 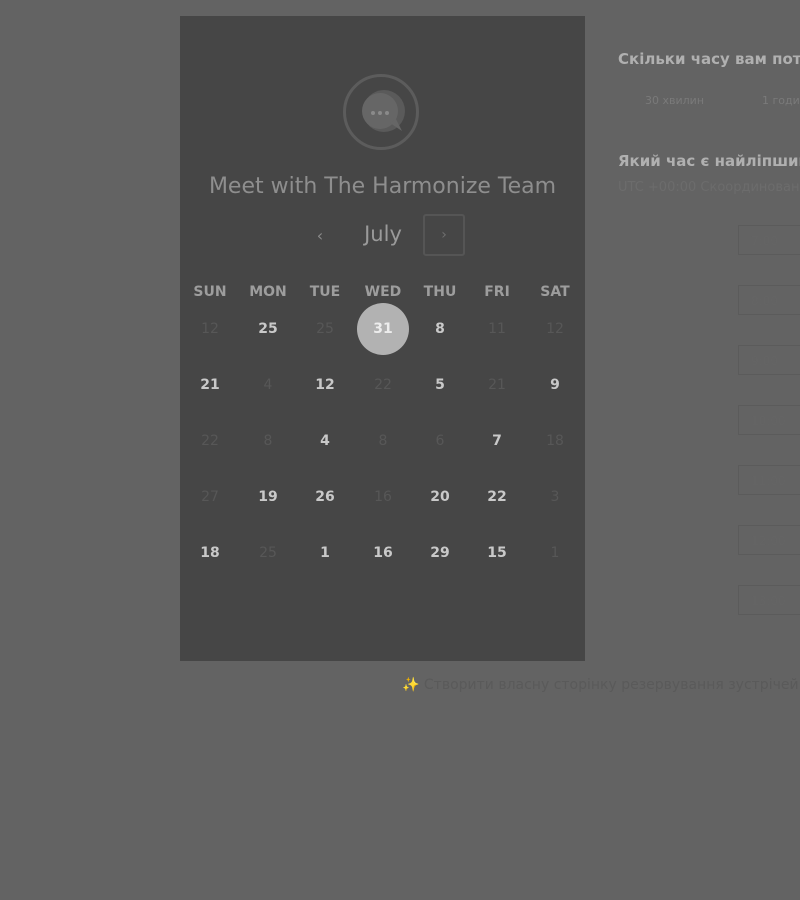 I want to click on time-slot: 10:00, so click(x=769, y=420).